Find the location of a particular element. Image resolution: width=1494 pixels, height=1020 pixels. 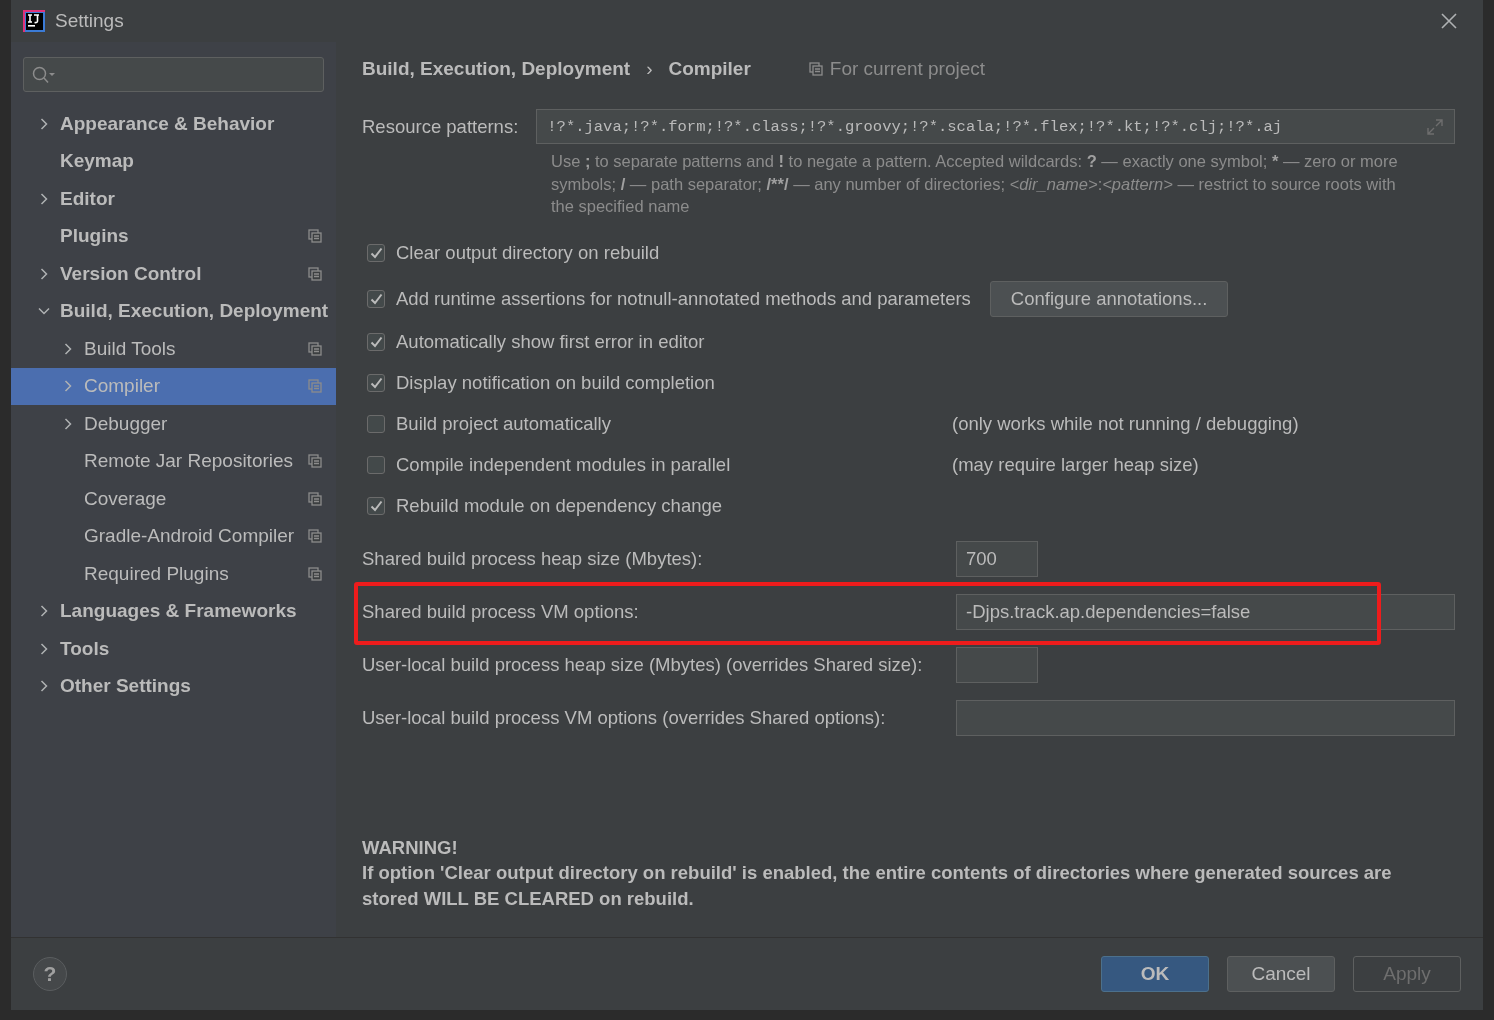

breadcrumb-item: Compiler is located at coordinates (709, 69).